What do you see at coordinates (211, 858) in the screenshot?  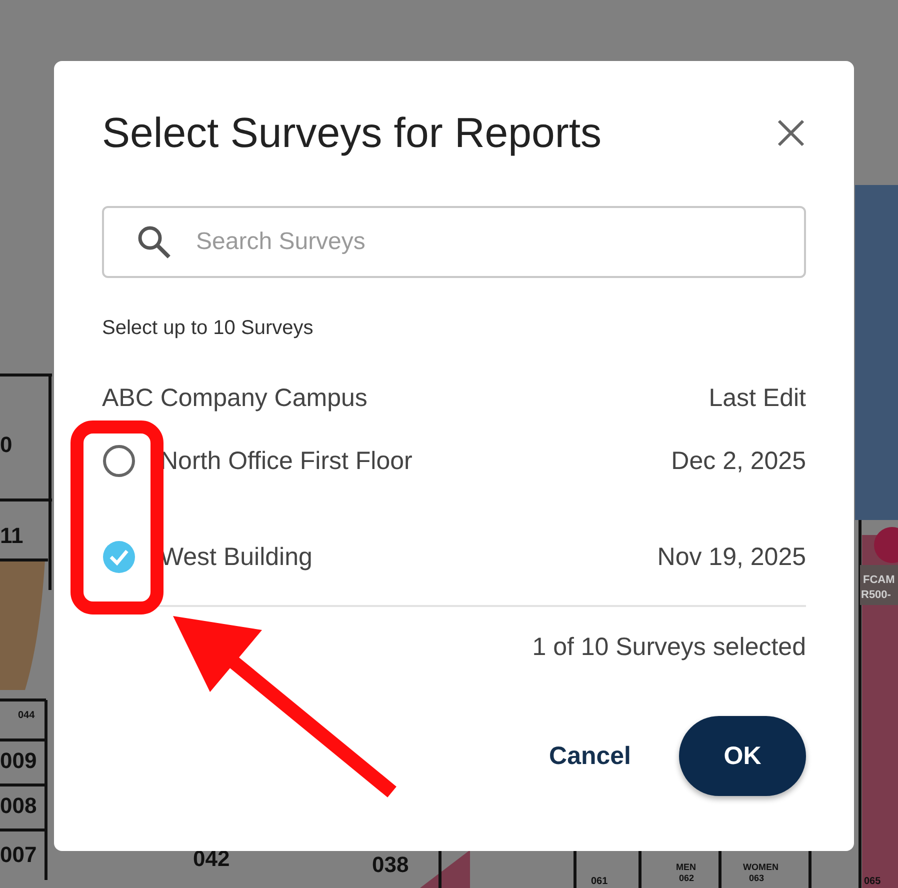 I see `room-label: 042` at bounding box center [211, 858].